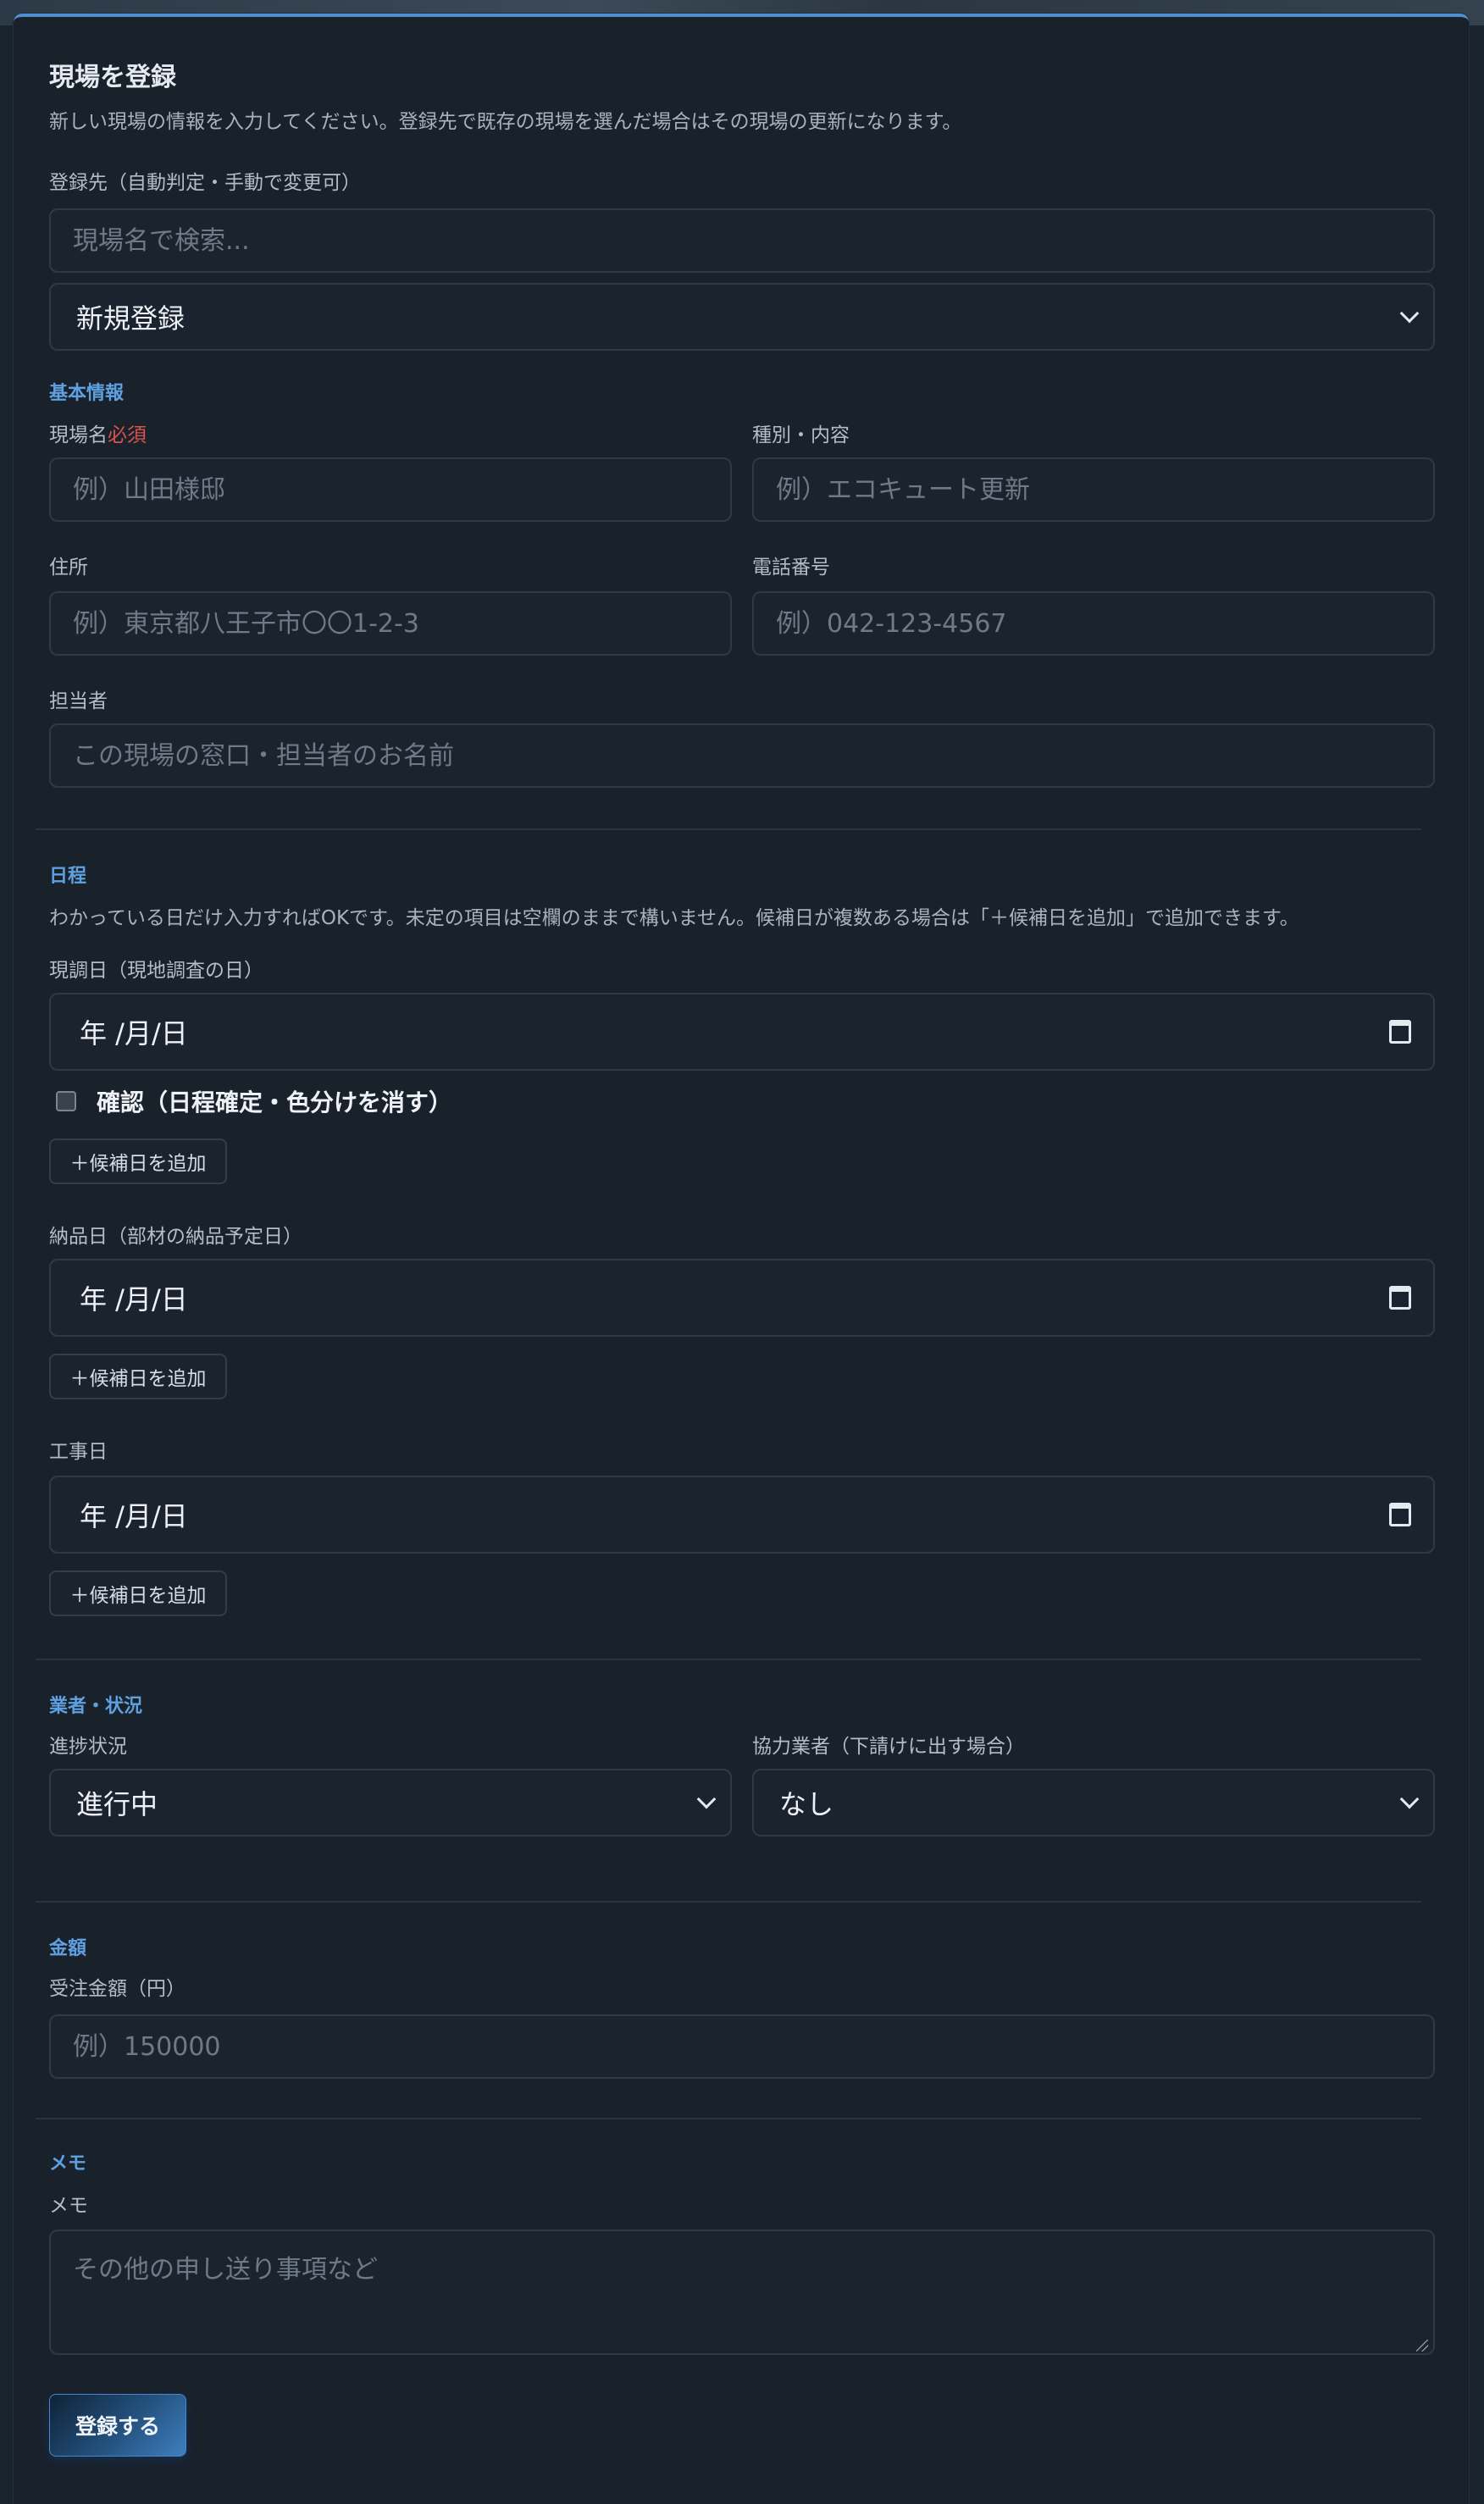  Describe the element at coordinates (68, 2206) in the screenshot. I see `memo-label: メモ` at that location.